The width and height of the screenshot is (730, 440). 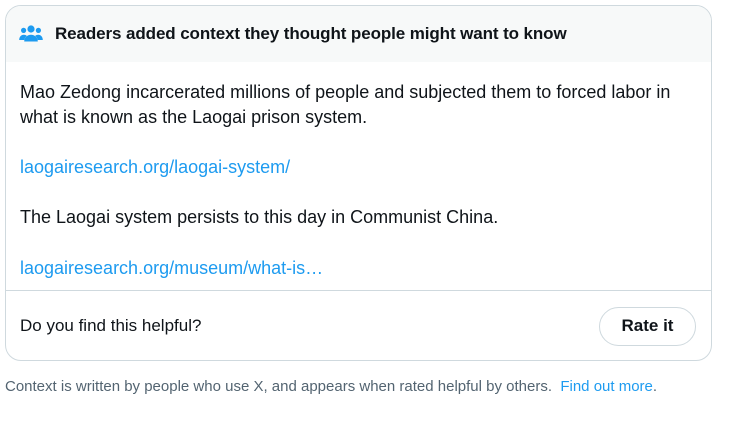 I want to click on disclaimer-period: ., so click(x=655, y=386).